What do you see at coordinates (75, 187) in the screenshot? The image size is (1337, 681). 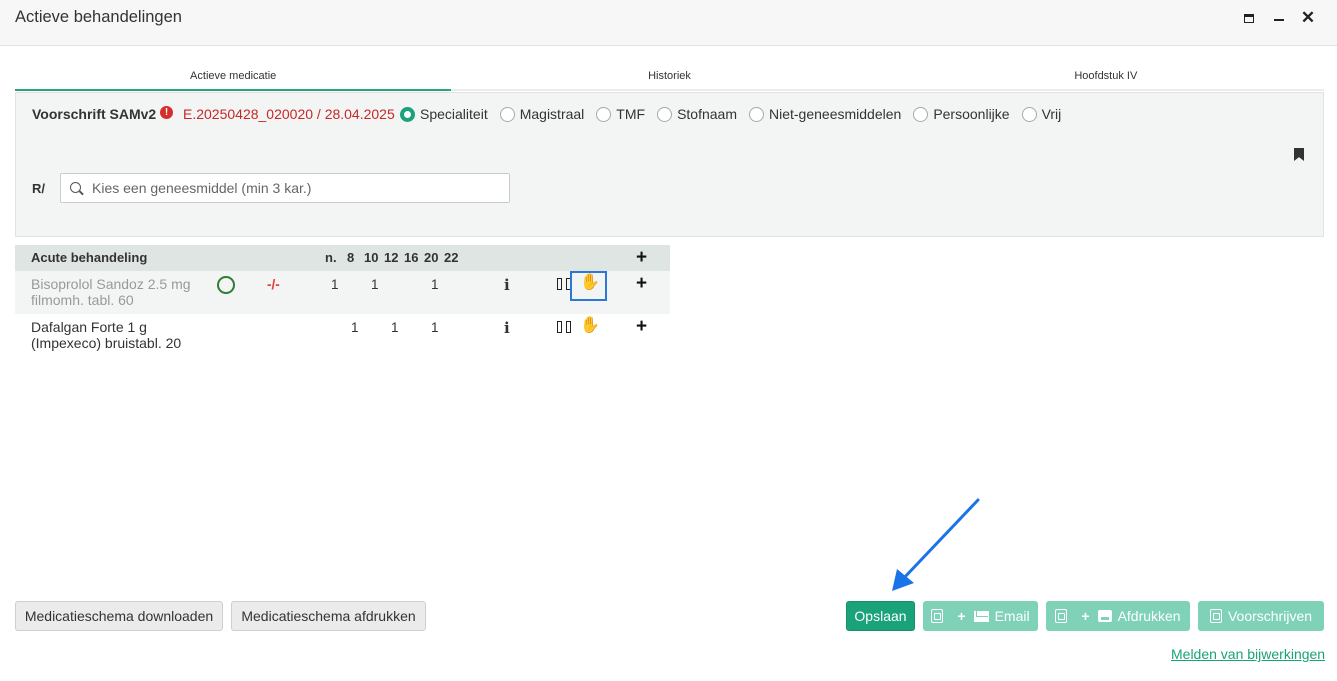 I see `search-icon` at bounding box center [75, 187].